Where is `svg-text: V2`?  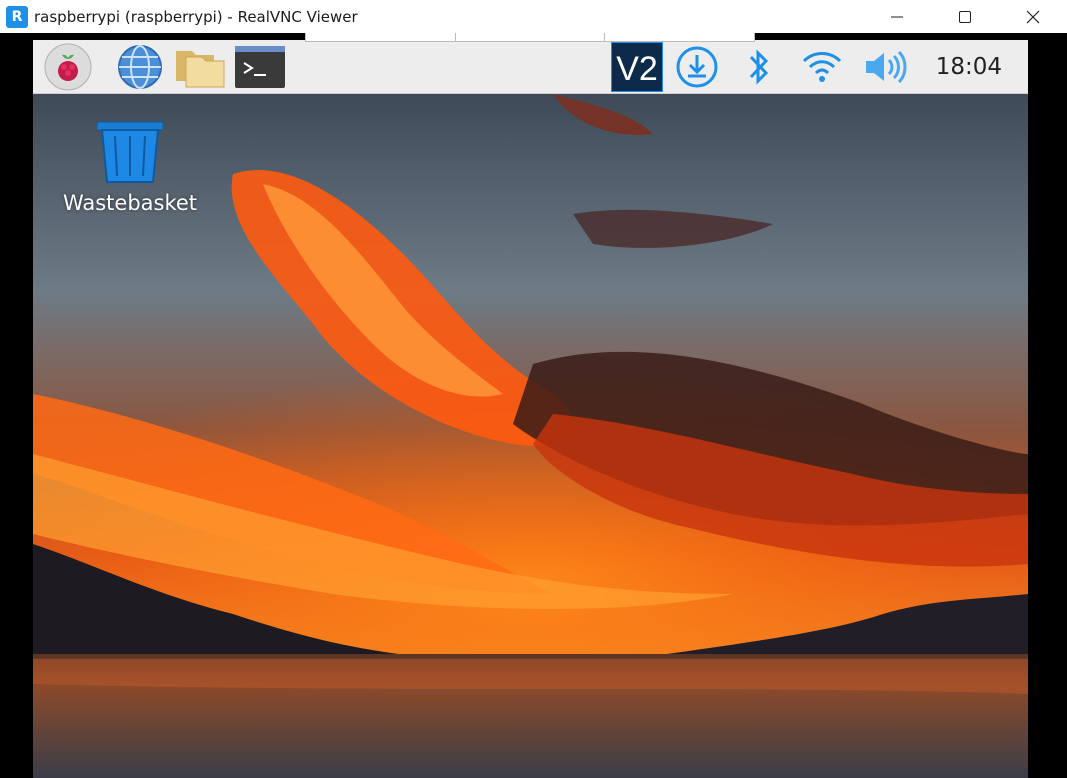 svg-text: V2 is located at coordinates (637, 69).